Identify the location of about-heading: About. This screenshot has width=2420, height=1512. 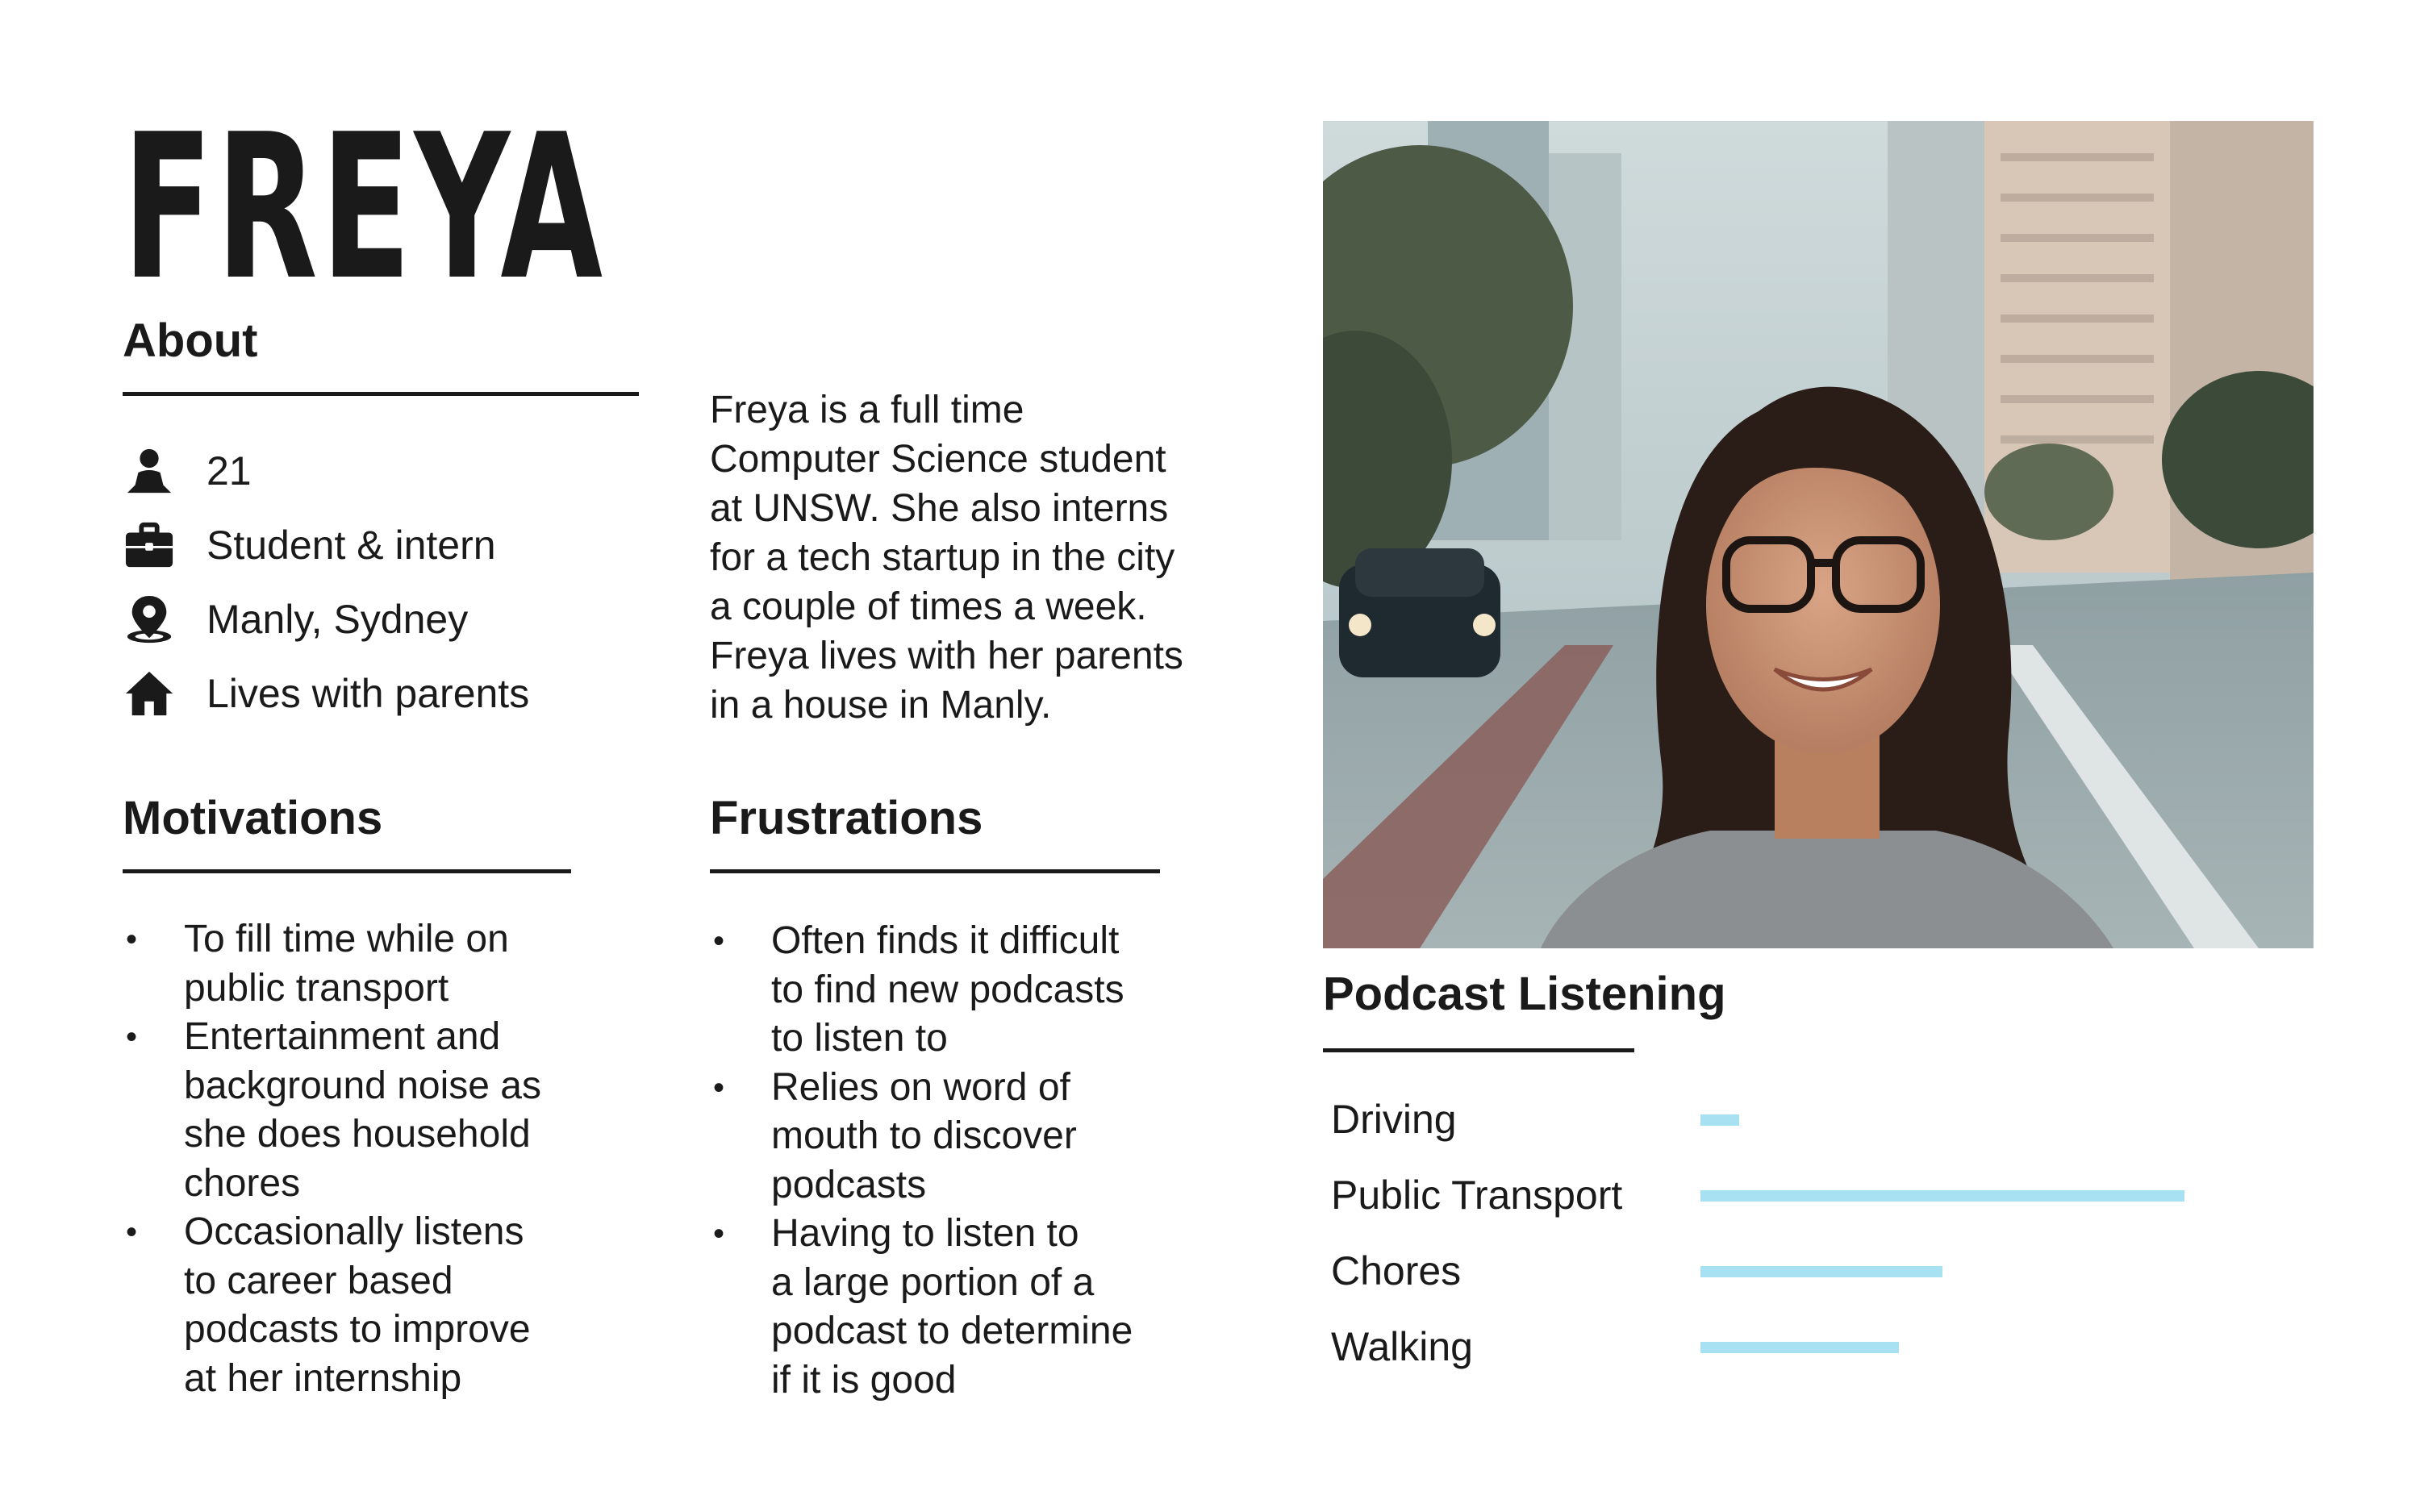
(190, 340).